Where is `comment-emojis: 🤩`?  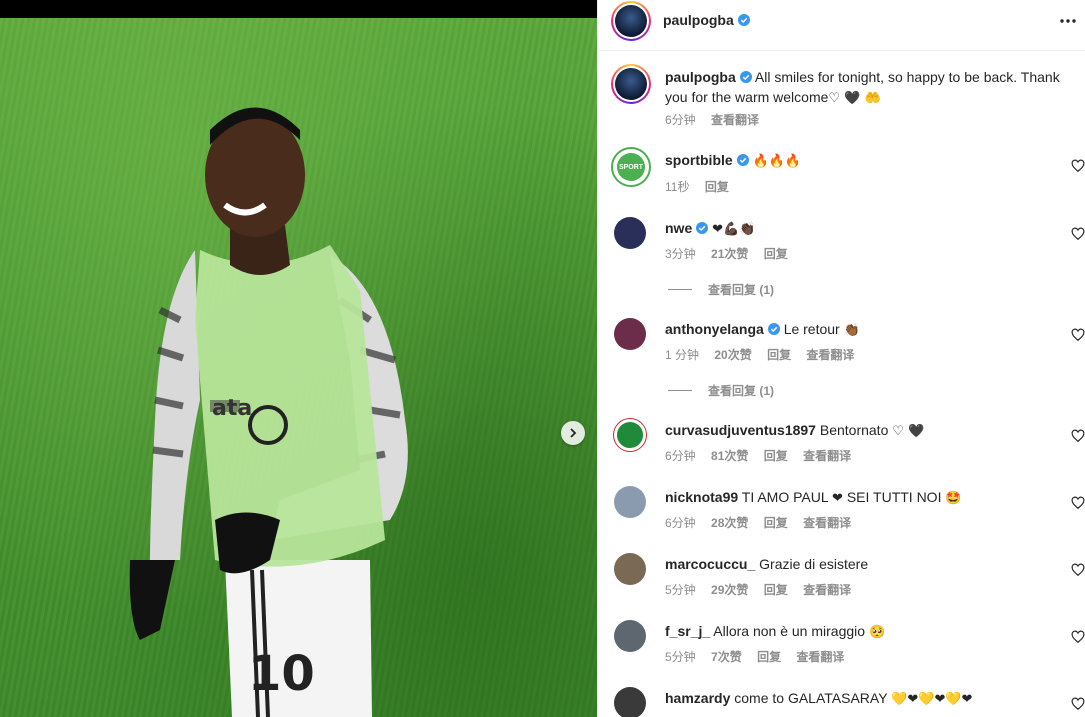 comment-emojis: 🤩 is located at coordinates (953, 498).